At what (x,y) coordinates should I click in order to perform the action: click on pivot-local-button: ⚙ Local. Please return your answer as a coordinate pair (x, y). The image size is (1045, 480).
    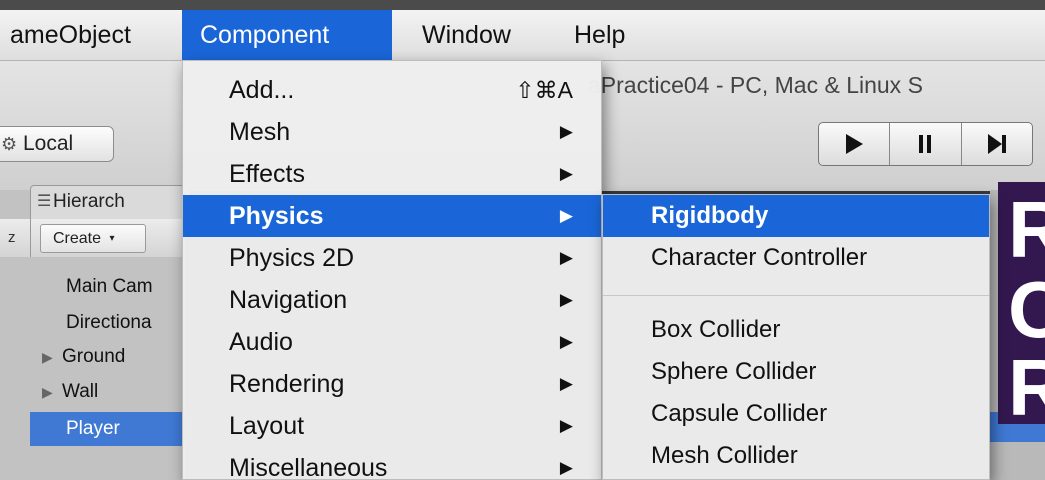
    Looking at the image, I should click on (57, 144).